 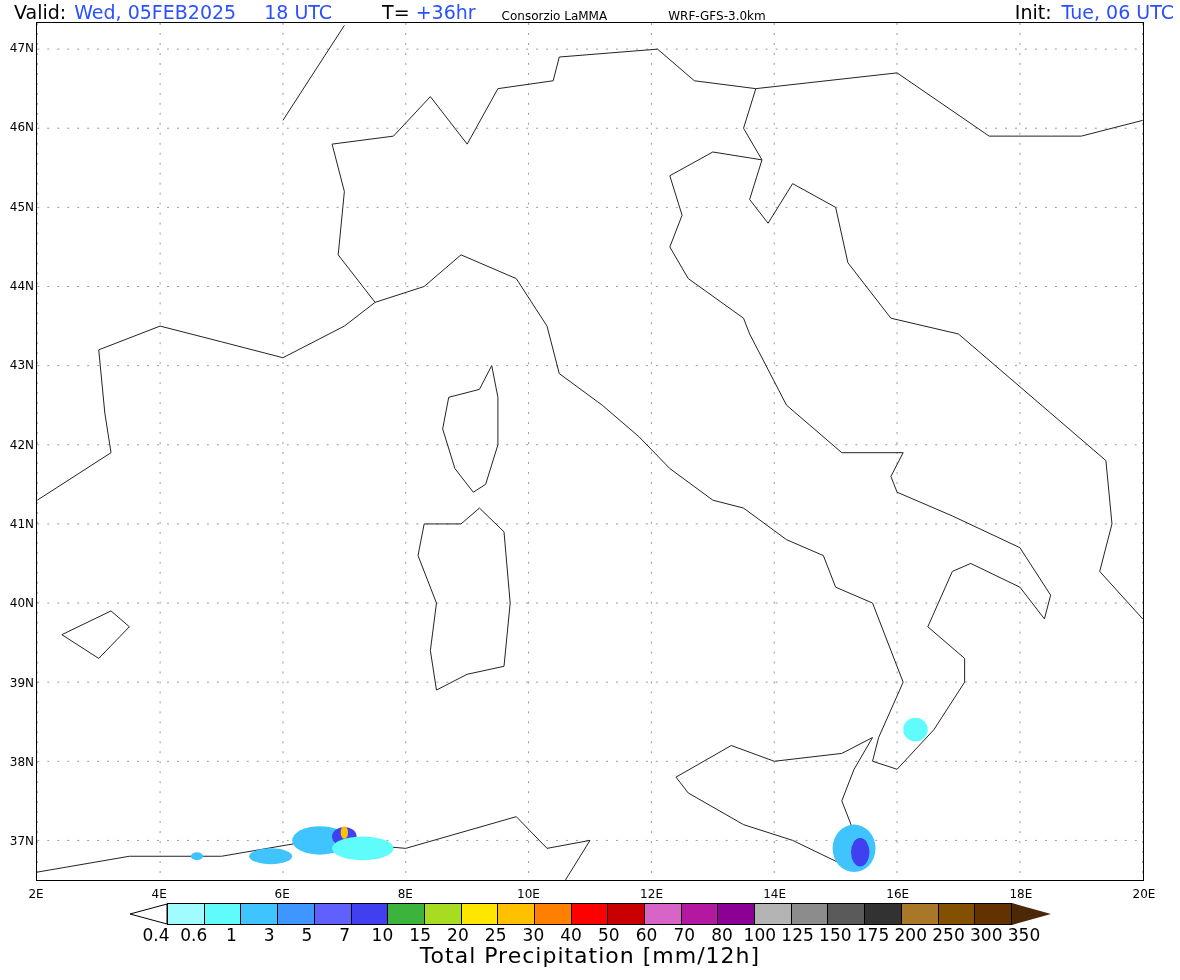 I want to click on valid-time: 18 UTC, so click(x=298, y=12).